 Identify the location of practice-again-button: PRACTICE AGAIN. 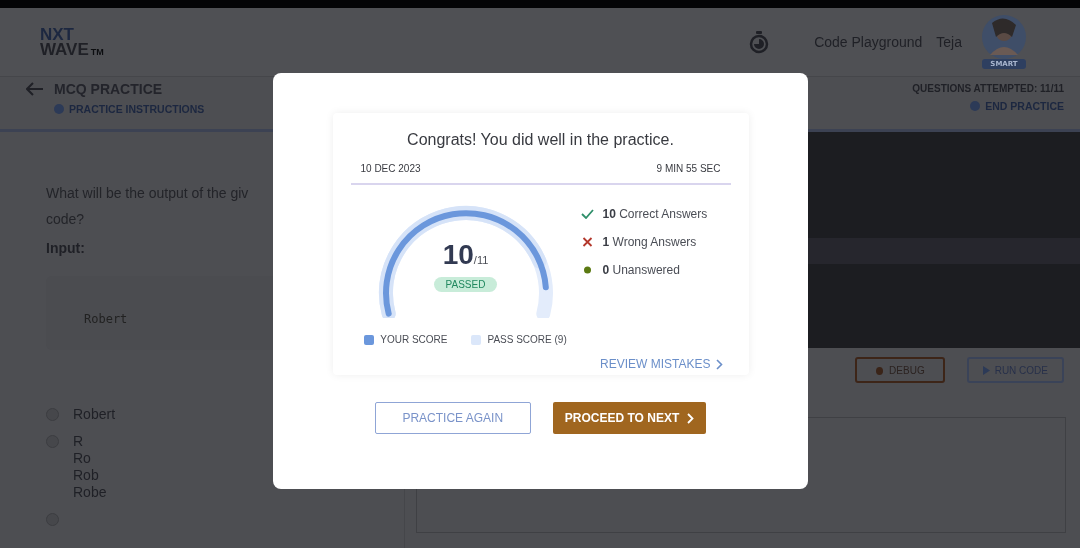
(452, 418).